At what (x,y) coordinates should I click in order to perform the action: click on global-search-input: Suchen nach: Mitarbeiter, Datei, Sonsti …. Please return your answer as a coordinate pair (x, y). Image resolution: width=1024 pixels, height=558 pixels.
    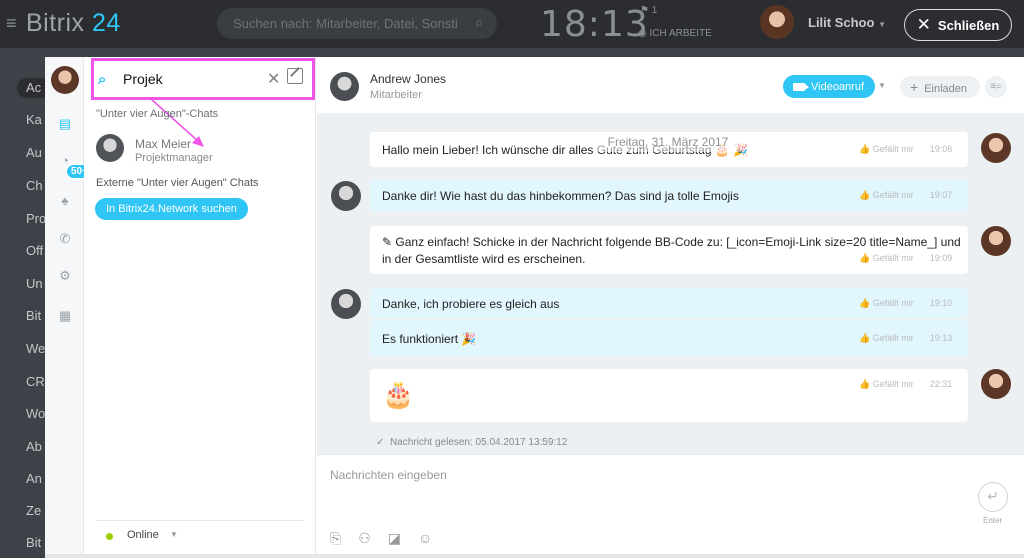
    Looking at the image, I should click on (357, 23).